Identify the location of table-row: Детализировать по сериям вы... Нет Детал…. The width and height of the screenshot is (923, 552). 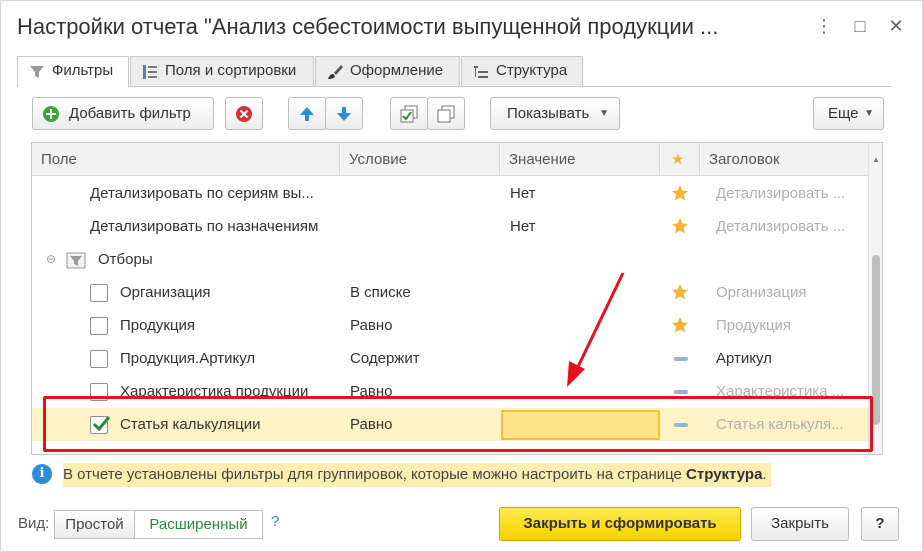
(450, 193).